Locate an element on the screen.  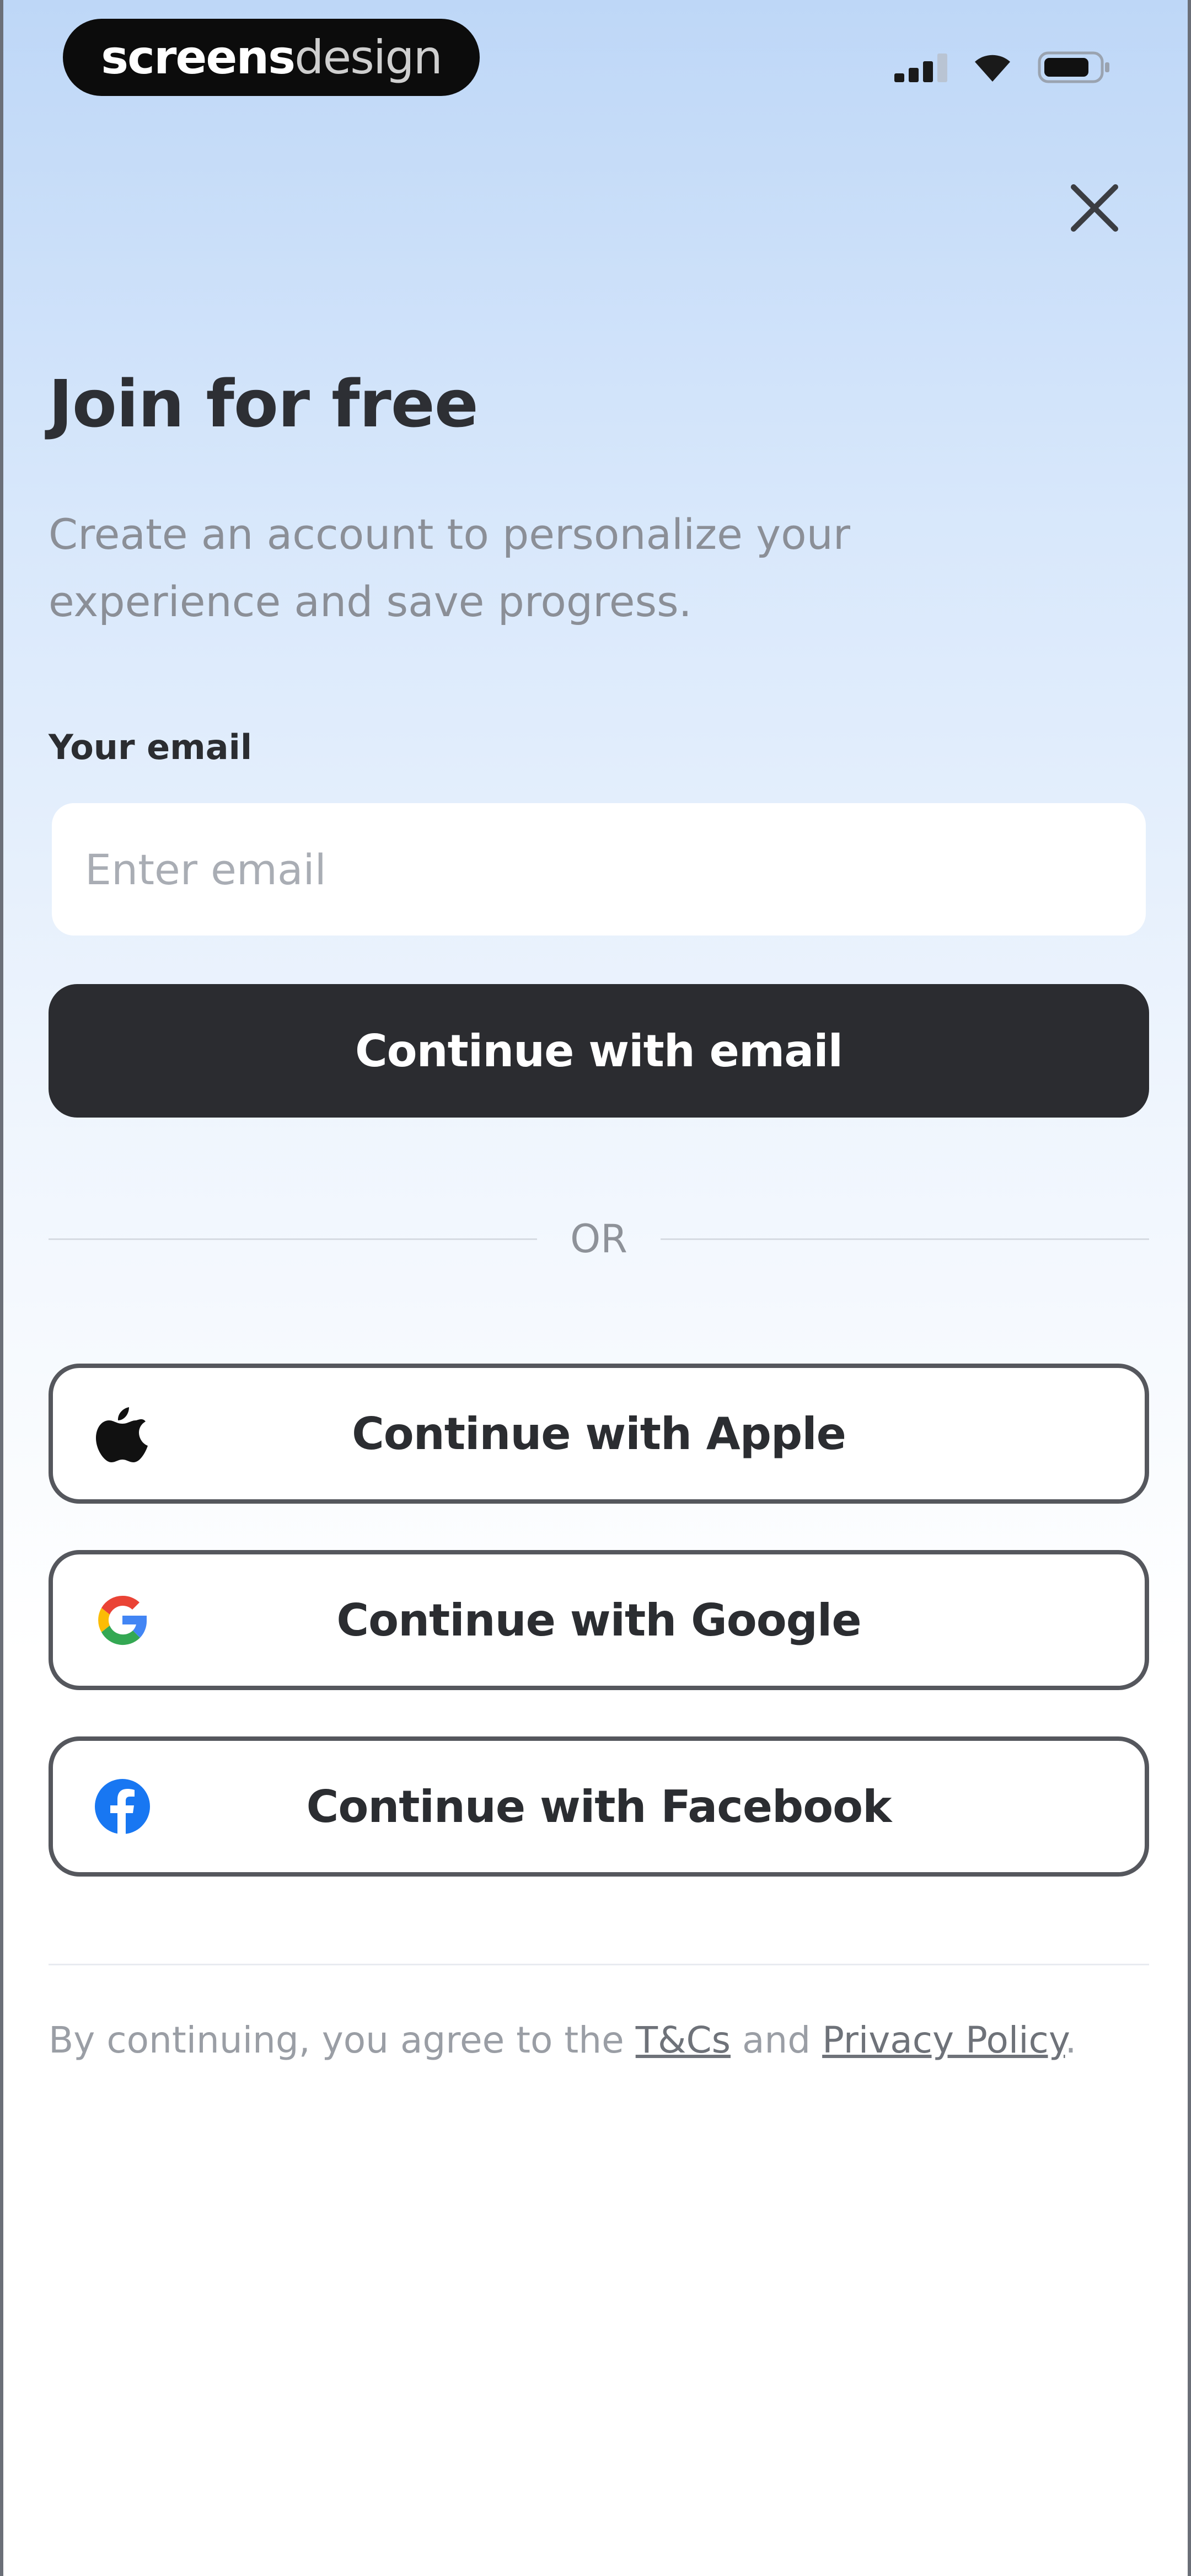
continue-with-email-label: Continue with email is located at coordinates (599, 1051).